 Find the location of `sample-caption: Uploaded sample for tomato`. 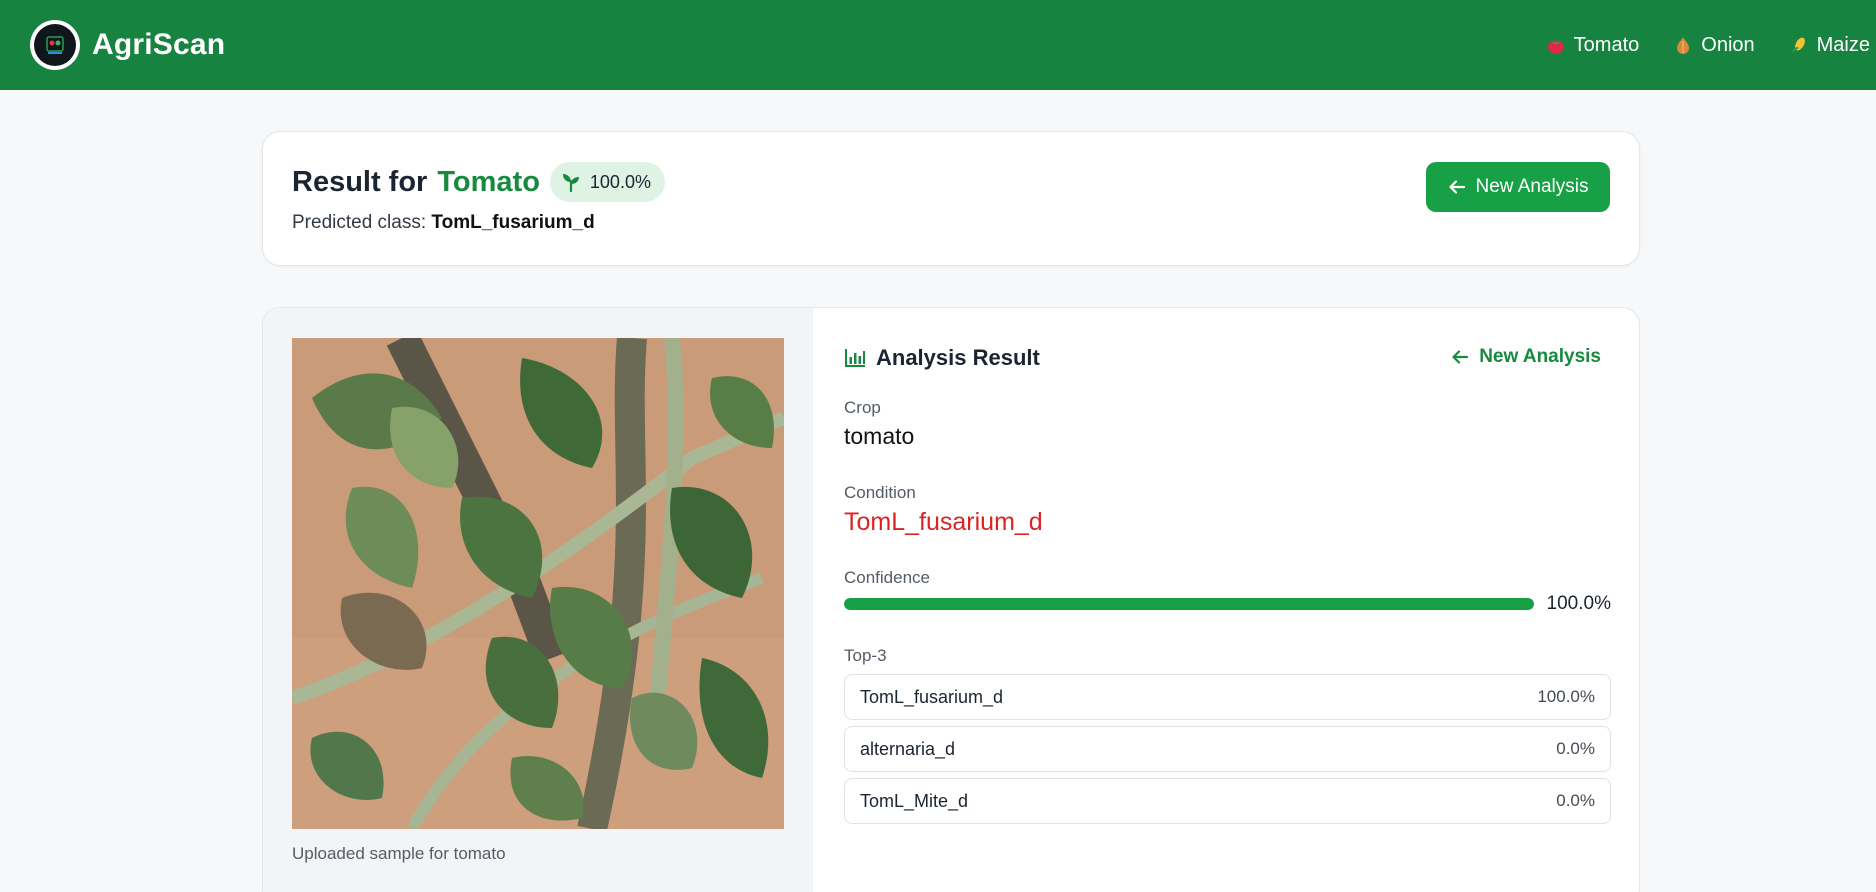

sample-caption: Uploaded sample for tomato is located at coordinates (399, 853).